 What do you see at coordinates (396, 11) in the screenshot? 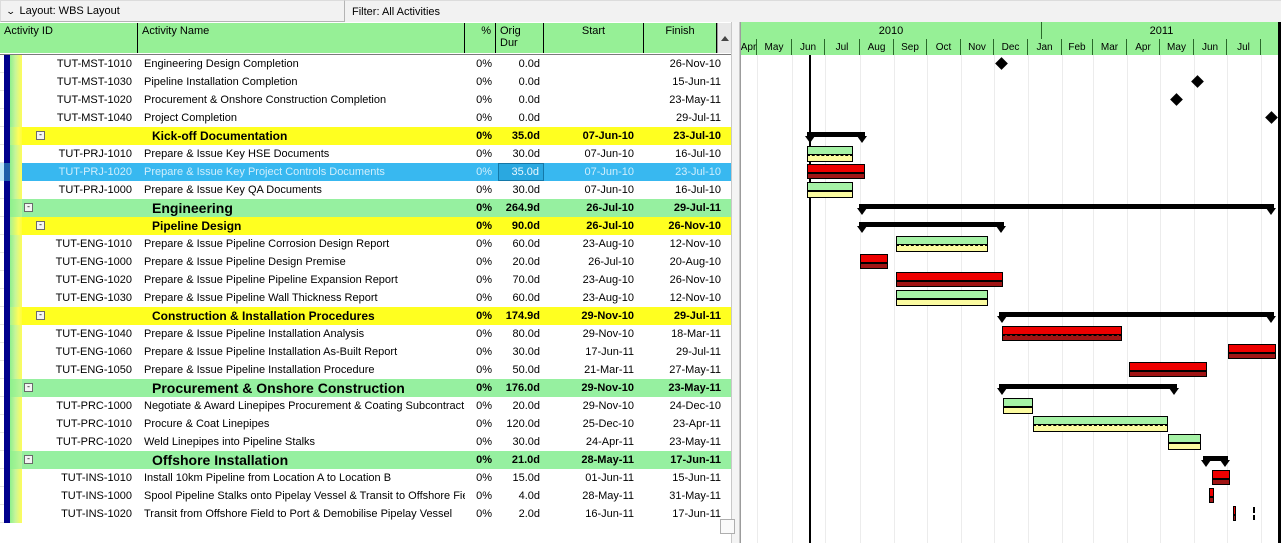
I see `filter-label: Filter: All Activities` at bounding box center [396, 11].